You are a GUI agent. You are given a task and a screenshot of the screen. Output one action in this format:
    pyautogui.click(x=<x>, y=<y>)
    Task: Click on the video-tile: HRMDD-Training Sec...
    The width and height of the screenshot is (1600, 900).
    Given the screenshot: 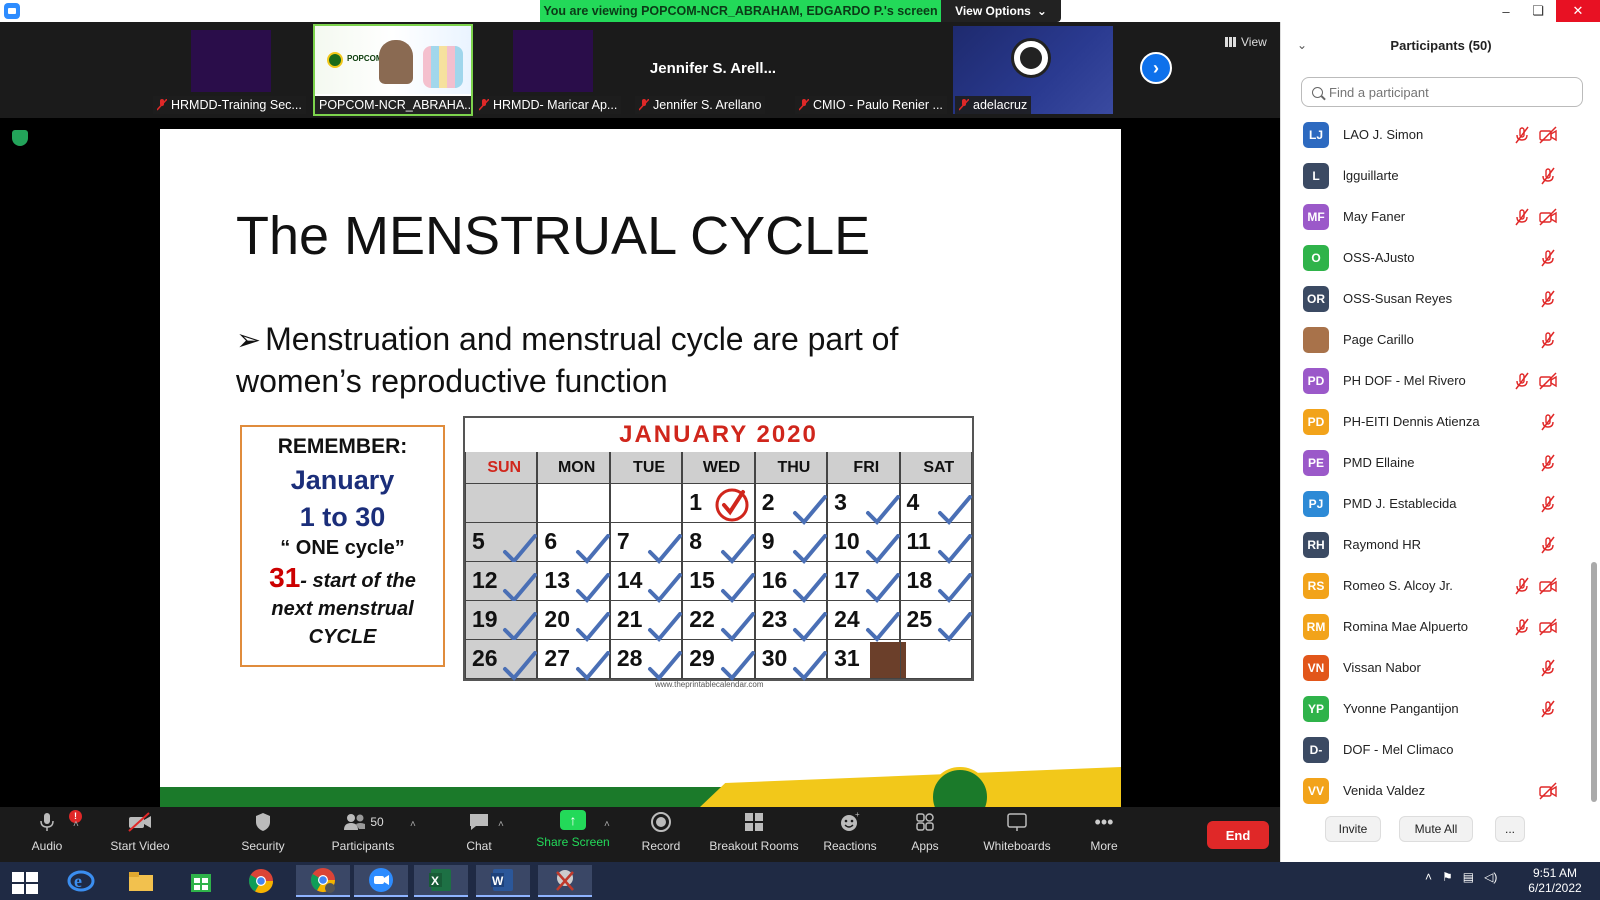 What is the action you would take?
    pyautogui.click(x=231, y=70)
    